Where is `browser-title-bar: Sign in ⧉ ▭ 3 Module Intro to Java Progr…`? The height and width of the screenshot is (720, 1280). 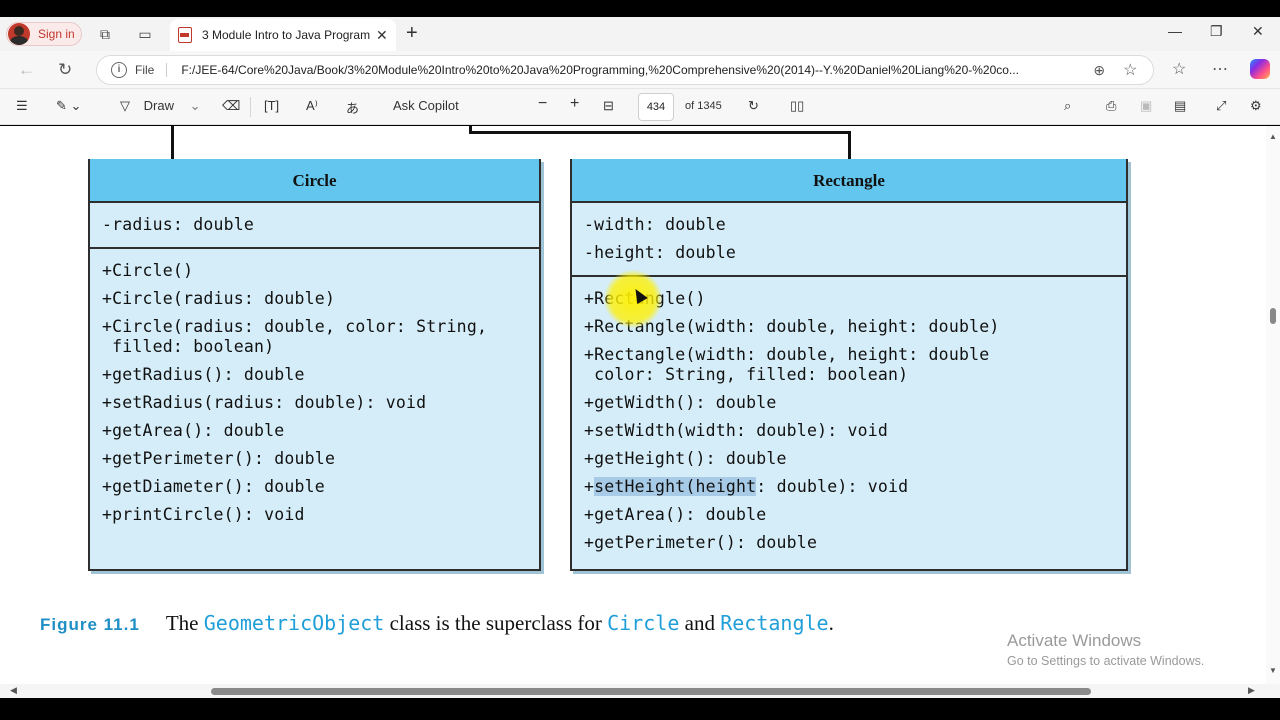
browser-title-bar: Sign in ⧉ ▭ 3 Module Intro to Java Progr… is located at coordinates (640, 34).